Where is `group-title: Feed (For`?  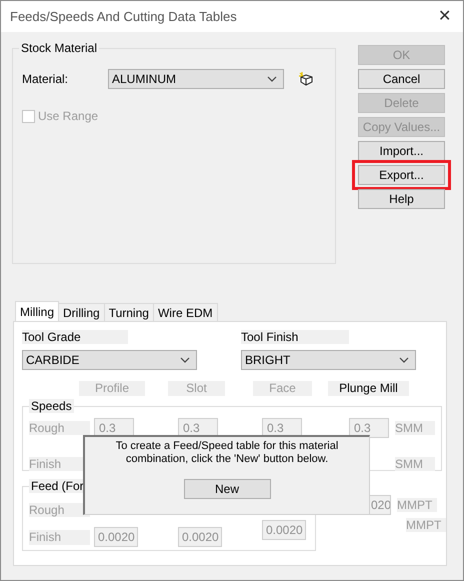
group-title: Feed (For is located at coordinates (57, 486).